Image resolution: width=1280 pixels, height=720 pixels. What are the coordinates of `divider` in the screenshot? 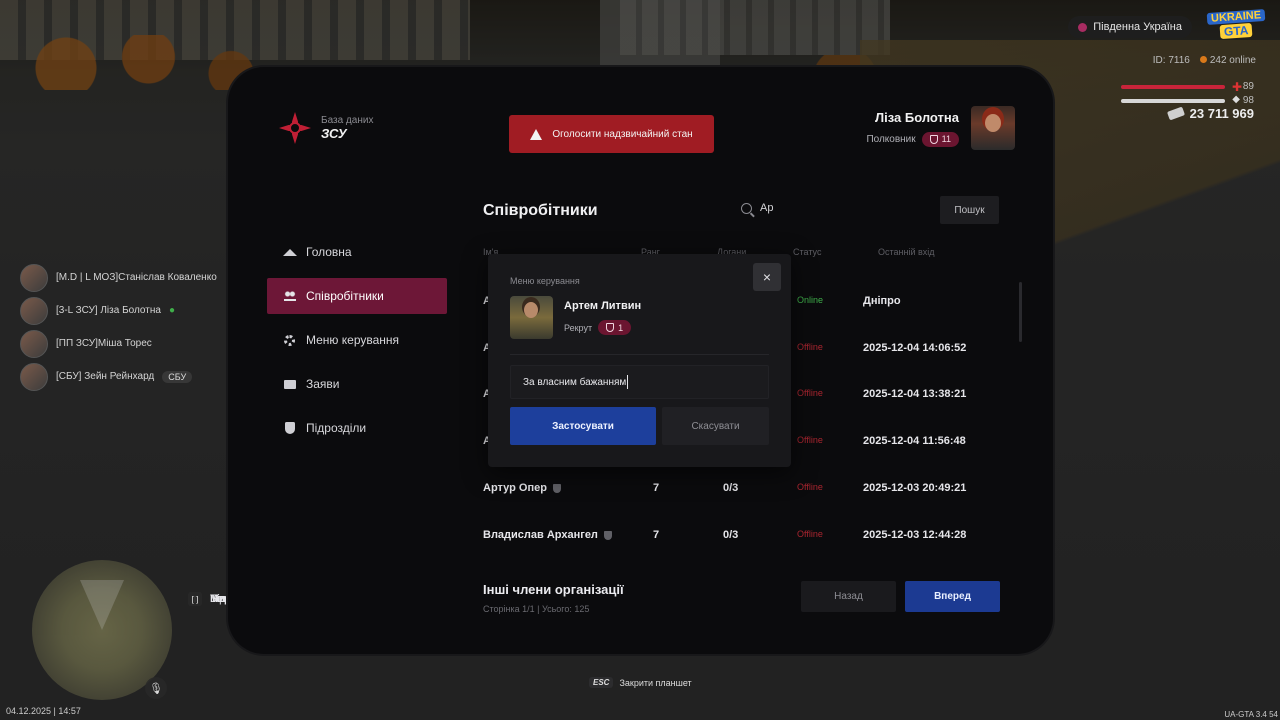 It's located at (639, 354).